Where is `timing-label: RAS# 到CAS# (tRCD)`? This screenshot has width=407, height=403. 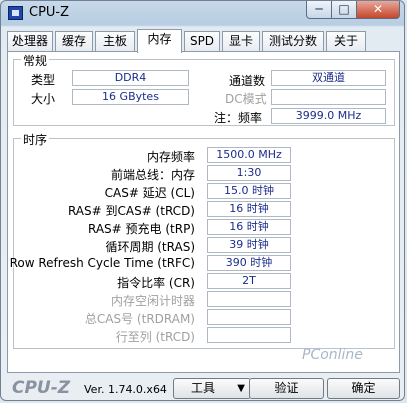 timing-label: RAS# 到CAS# (tRCD) is located at coordinates (131, 211).